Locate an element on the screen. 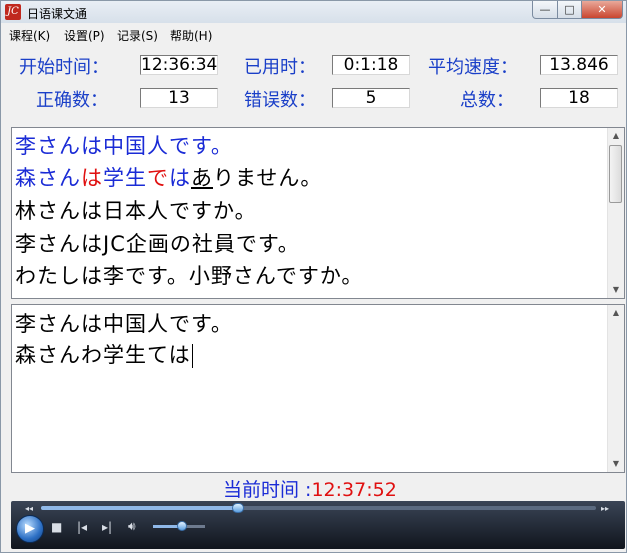 This screenshot has height=553, width=627. errors-field: 5 is located at coordinates (371, 98).